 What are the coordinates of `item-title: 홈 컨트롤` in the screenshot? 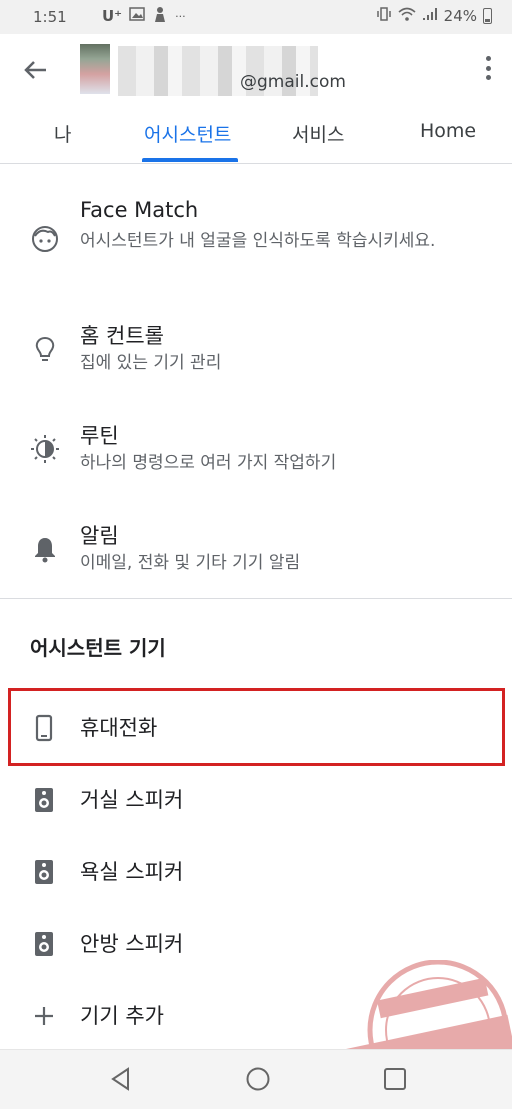 It's located at (122, 336).